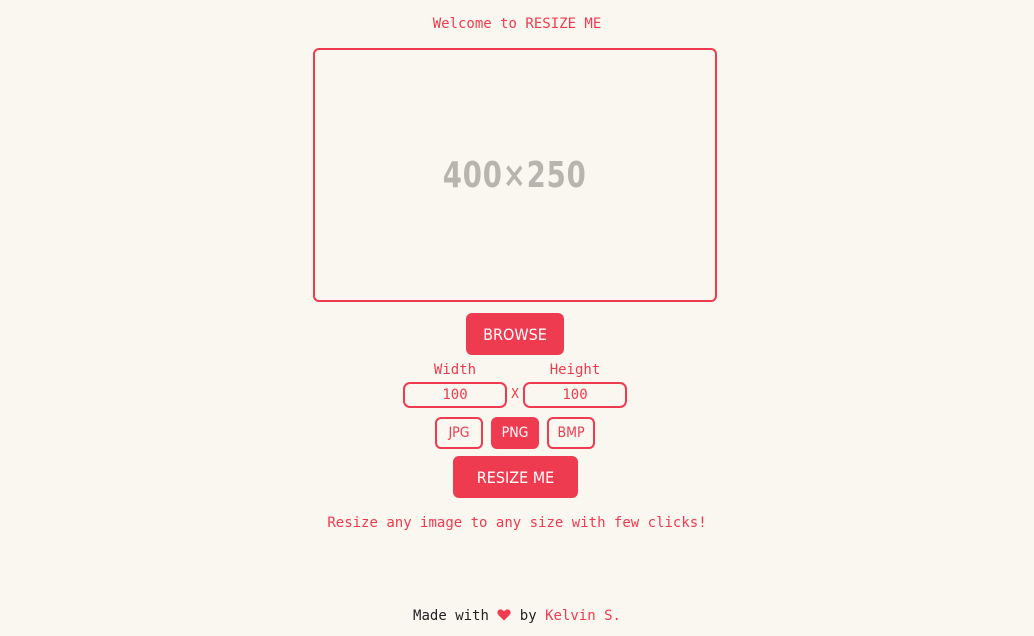  I want to click on footer-made-with: Made with, so click(451, 616).